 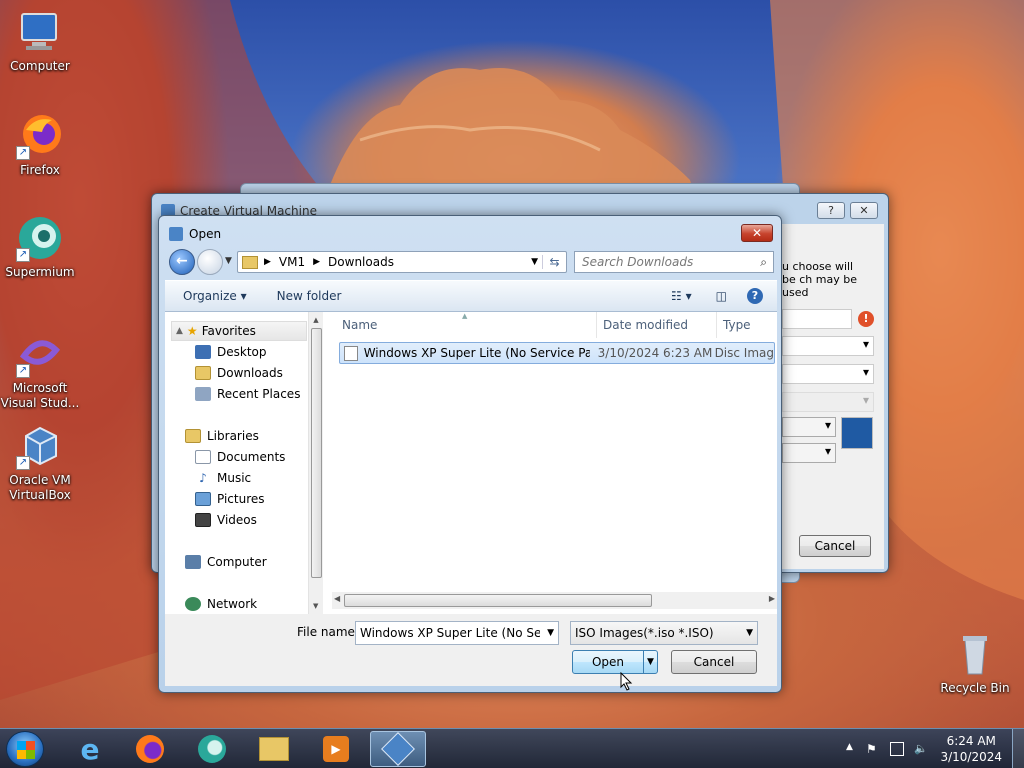 I want to click on nav-label: Recent Places, so click(x=259, y=394).